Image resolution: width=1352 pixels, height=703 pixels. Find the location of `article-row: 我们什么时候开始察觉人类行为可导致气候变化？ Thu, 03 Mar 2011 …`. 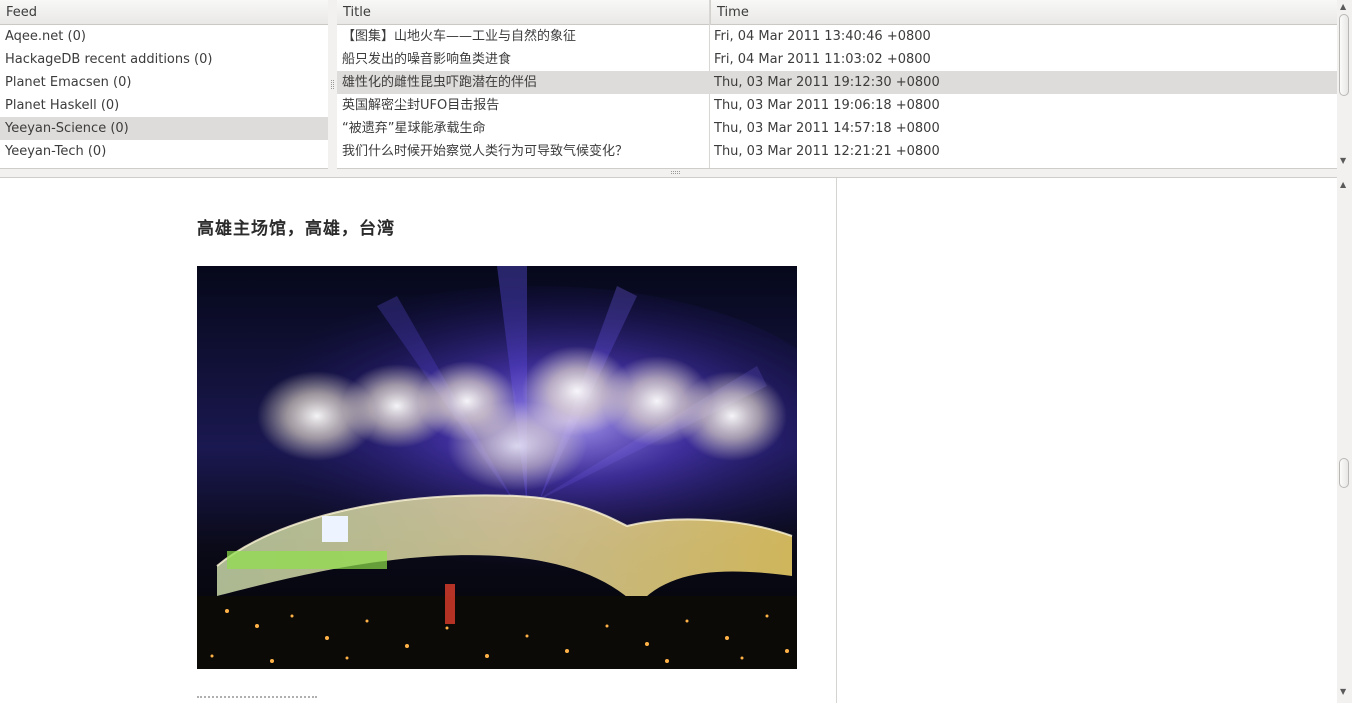

article-row: 我们什么时候开始察觉人类行为可导致气候变化？ Thu, 03 Mar 2011 … is located at coordinates (837, 151).